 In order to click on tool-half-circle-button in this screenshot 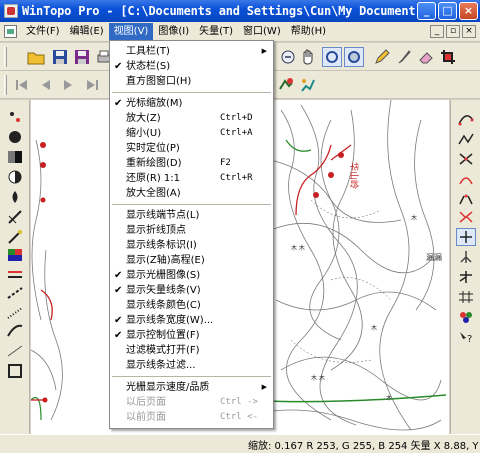, I will do `click(15, 177)`.